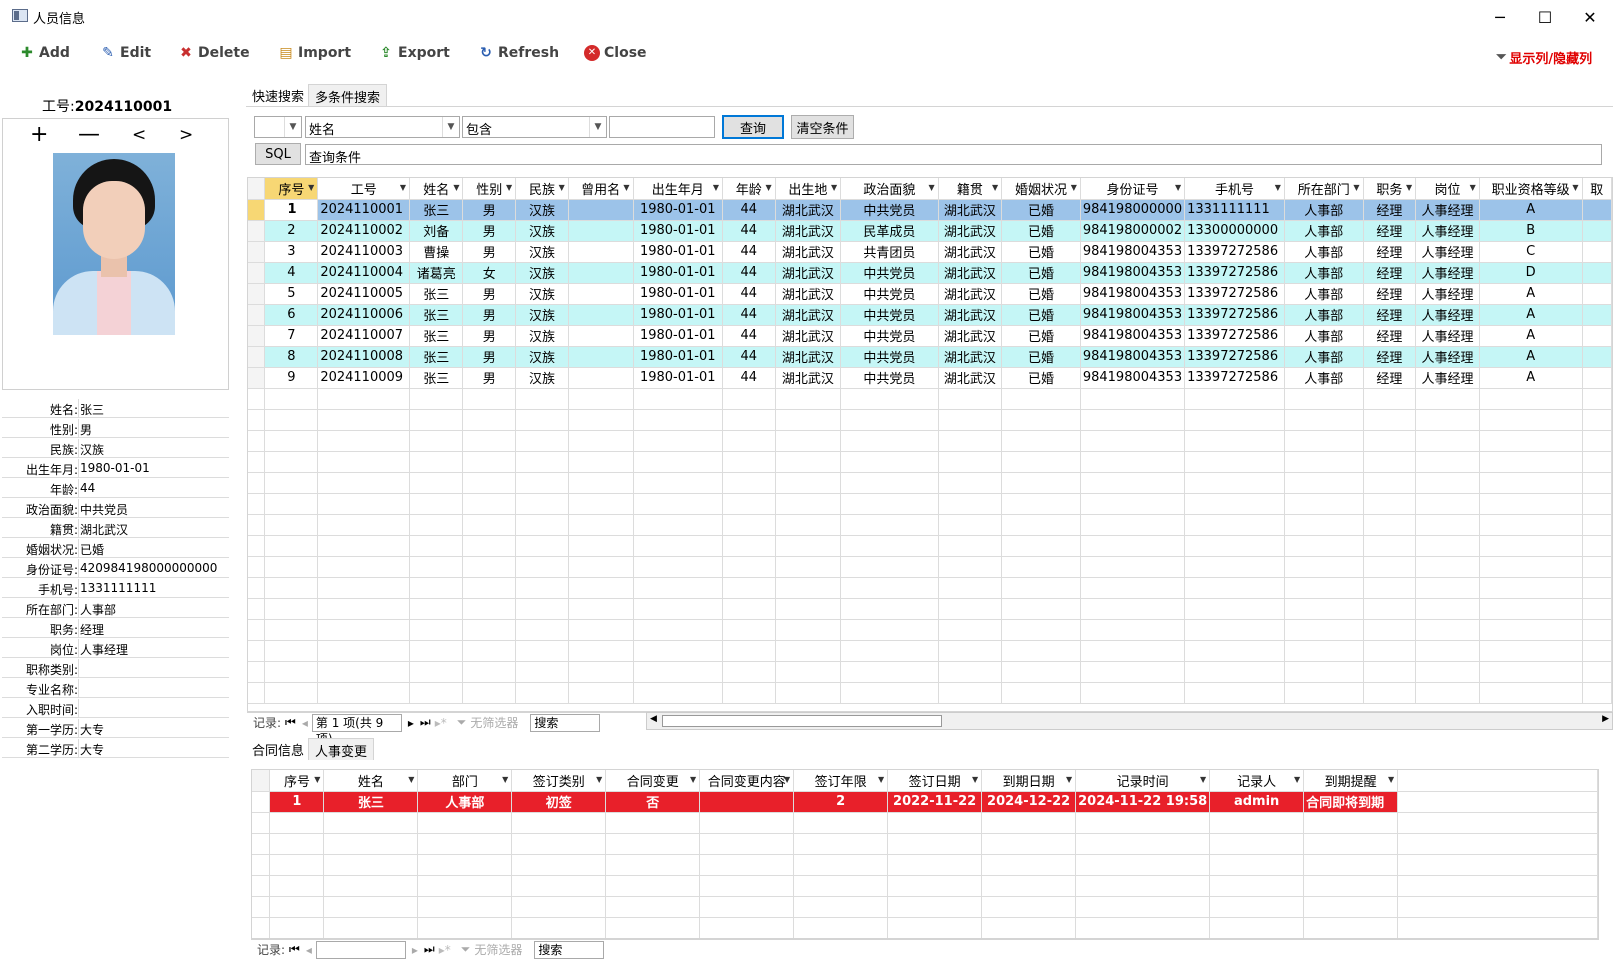 This screenshot has height=969, width=1614. Describe the element at coordinates (297, 802) in the screenshot. I see `table-cell: 1` at that location.